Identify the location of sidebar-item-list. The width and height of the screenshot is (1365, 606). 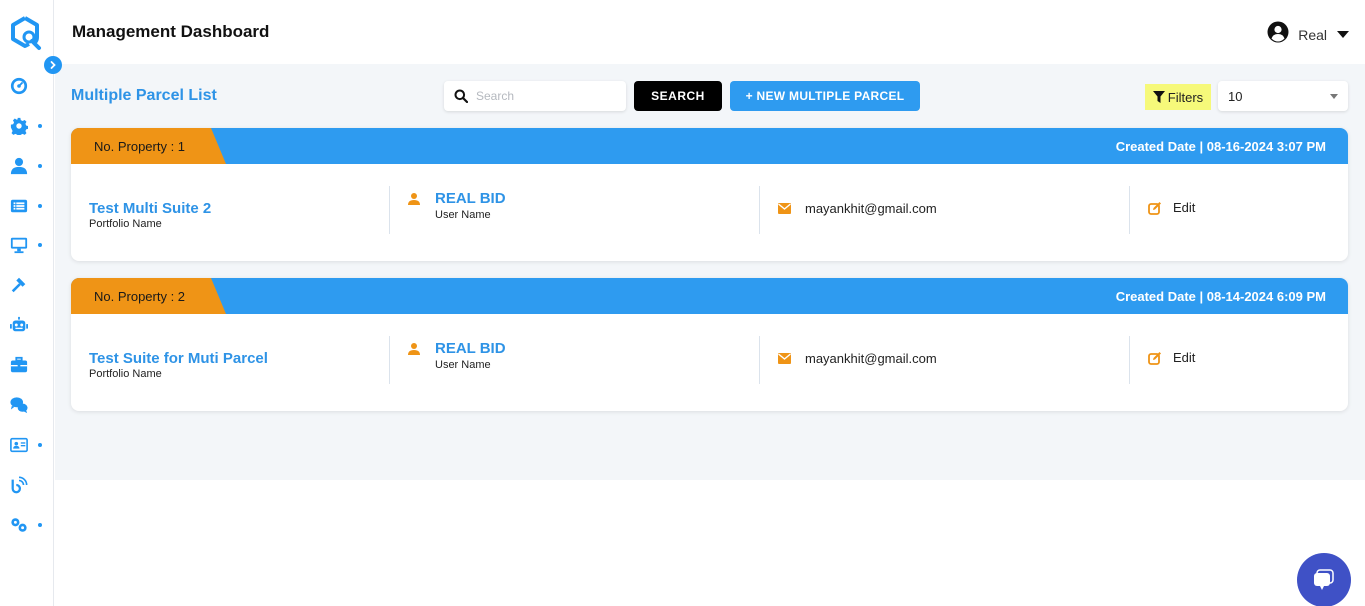
(30, 206).